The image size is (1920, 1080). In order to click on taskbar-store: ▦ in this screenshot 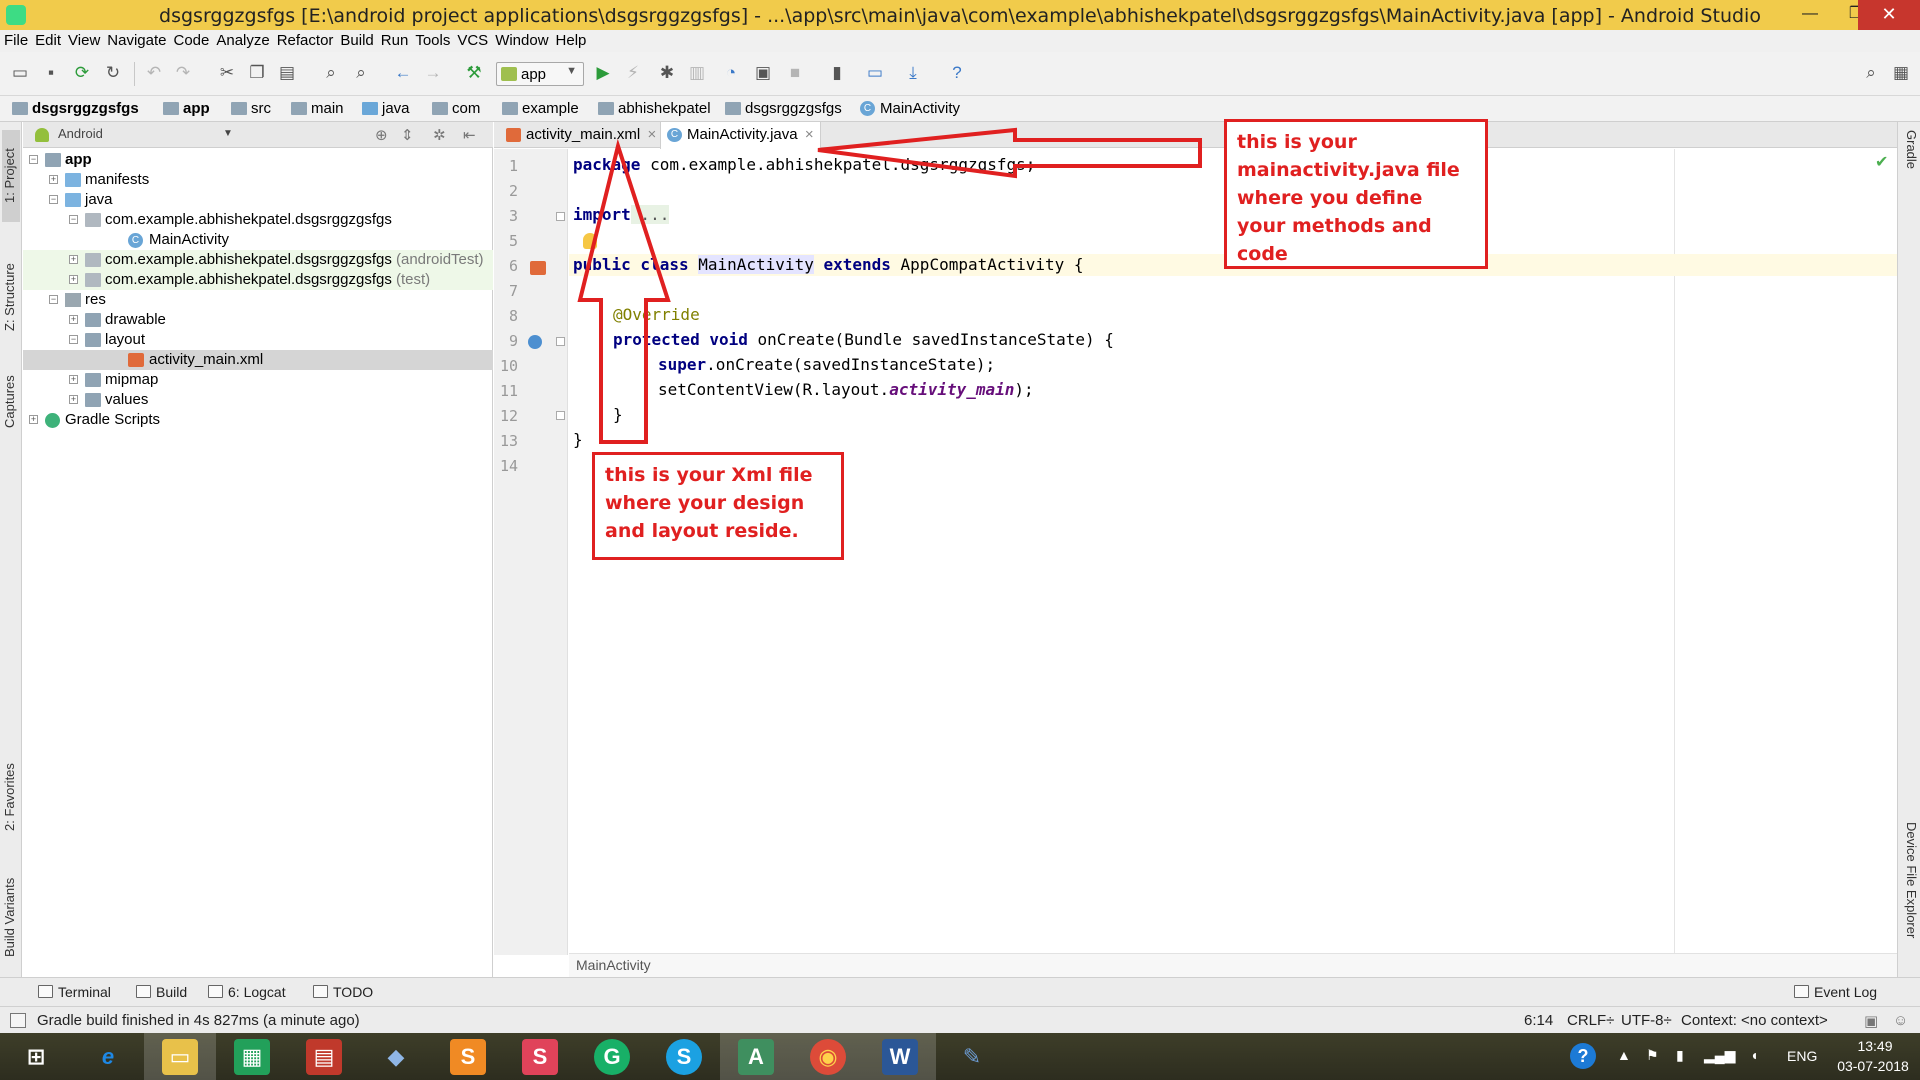, I will do `click(252, 1056)`.